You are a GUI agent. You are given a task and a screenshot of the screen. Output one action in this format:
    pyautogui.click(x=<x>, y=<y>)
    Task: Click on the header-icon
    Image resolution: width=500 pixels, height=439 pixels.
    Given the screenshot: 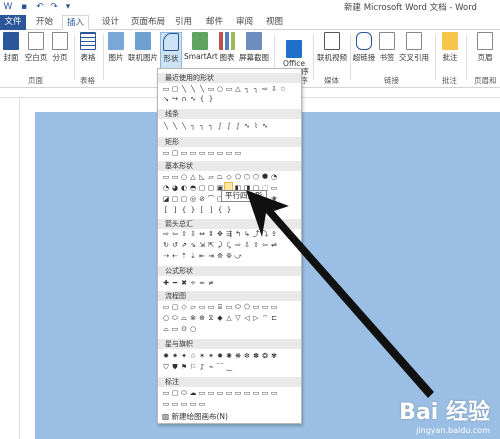 What is the action you would take?
    pyautogui.click(x=485, y=41)
    